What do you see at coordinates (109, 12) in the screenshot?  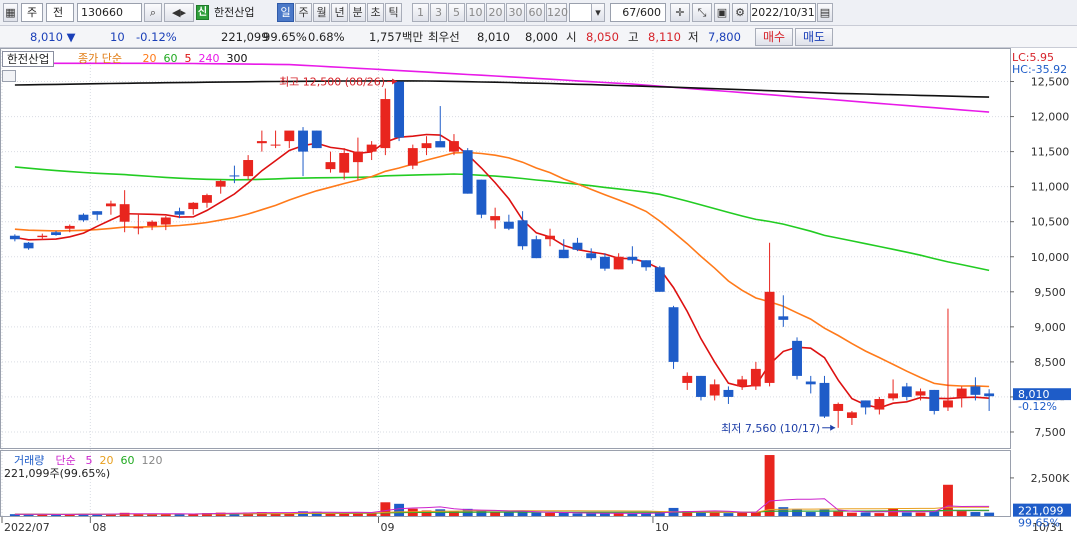 I see `stock-code-input: 130660` at bounding box center [109, 12].